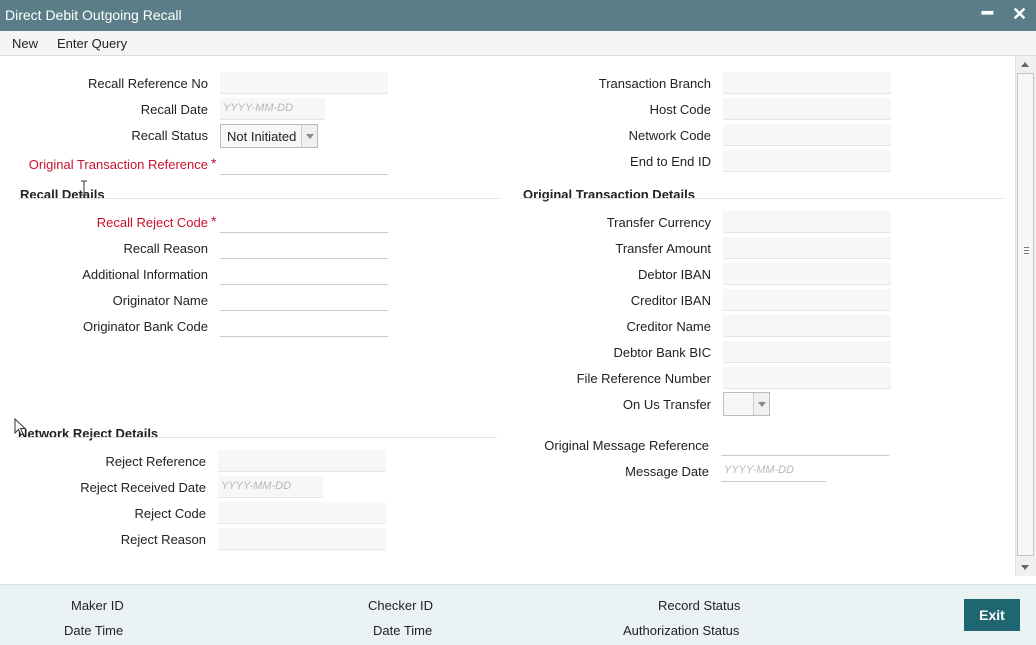 The height and width of the screenshot is (645, 1036). What do you see at coordinates (663, 248) in the screenshot?
I see `transfer-amount-label: Transfer Amount` at bounding box center [663, 248].